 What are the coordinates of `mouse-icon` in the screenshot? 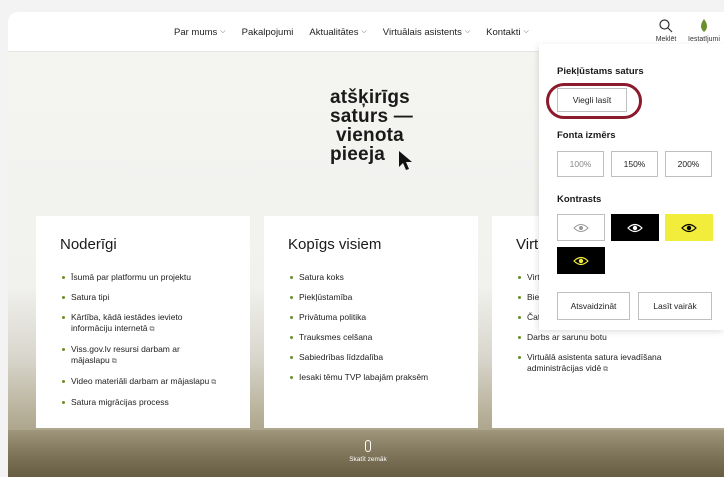 It's located at (368, 446).